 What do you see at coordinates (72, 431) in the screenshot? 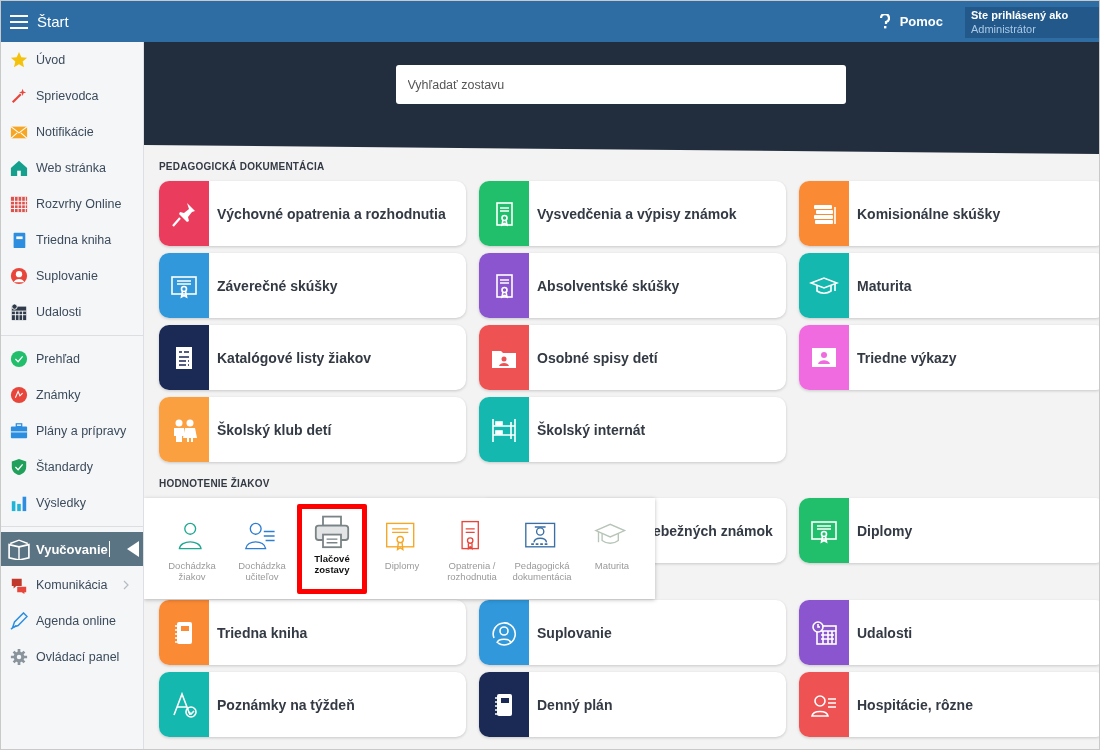
I see `sidebar-item: Plány a prípravy` at bounding box center [72, 431].